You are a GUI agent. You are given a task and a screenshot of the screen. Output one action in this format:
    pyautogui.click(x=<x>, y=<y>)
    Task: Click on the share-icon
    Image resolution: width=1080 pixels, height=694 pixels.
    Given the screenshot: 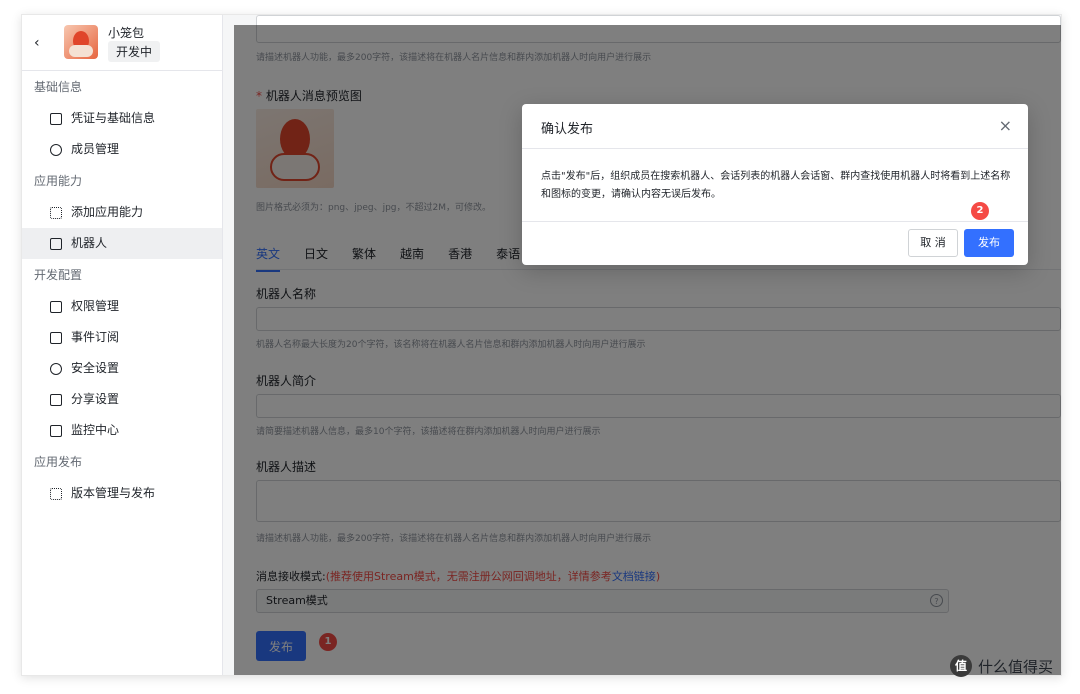 What is the action you would take?
    pyautogui.click(x=56, y=399)
    